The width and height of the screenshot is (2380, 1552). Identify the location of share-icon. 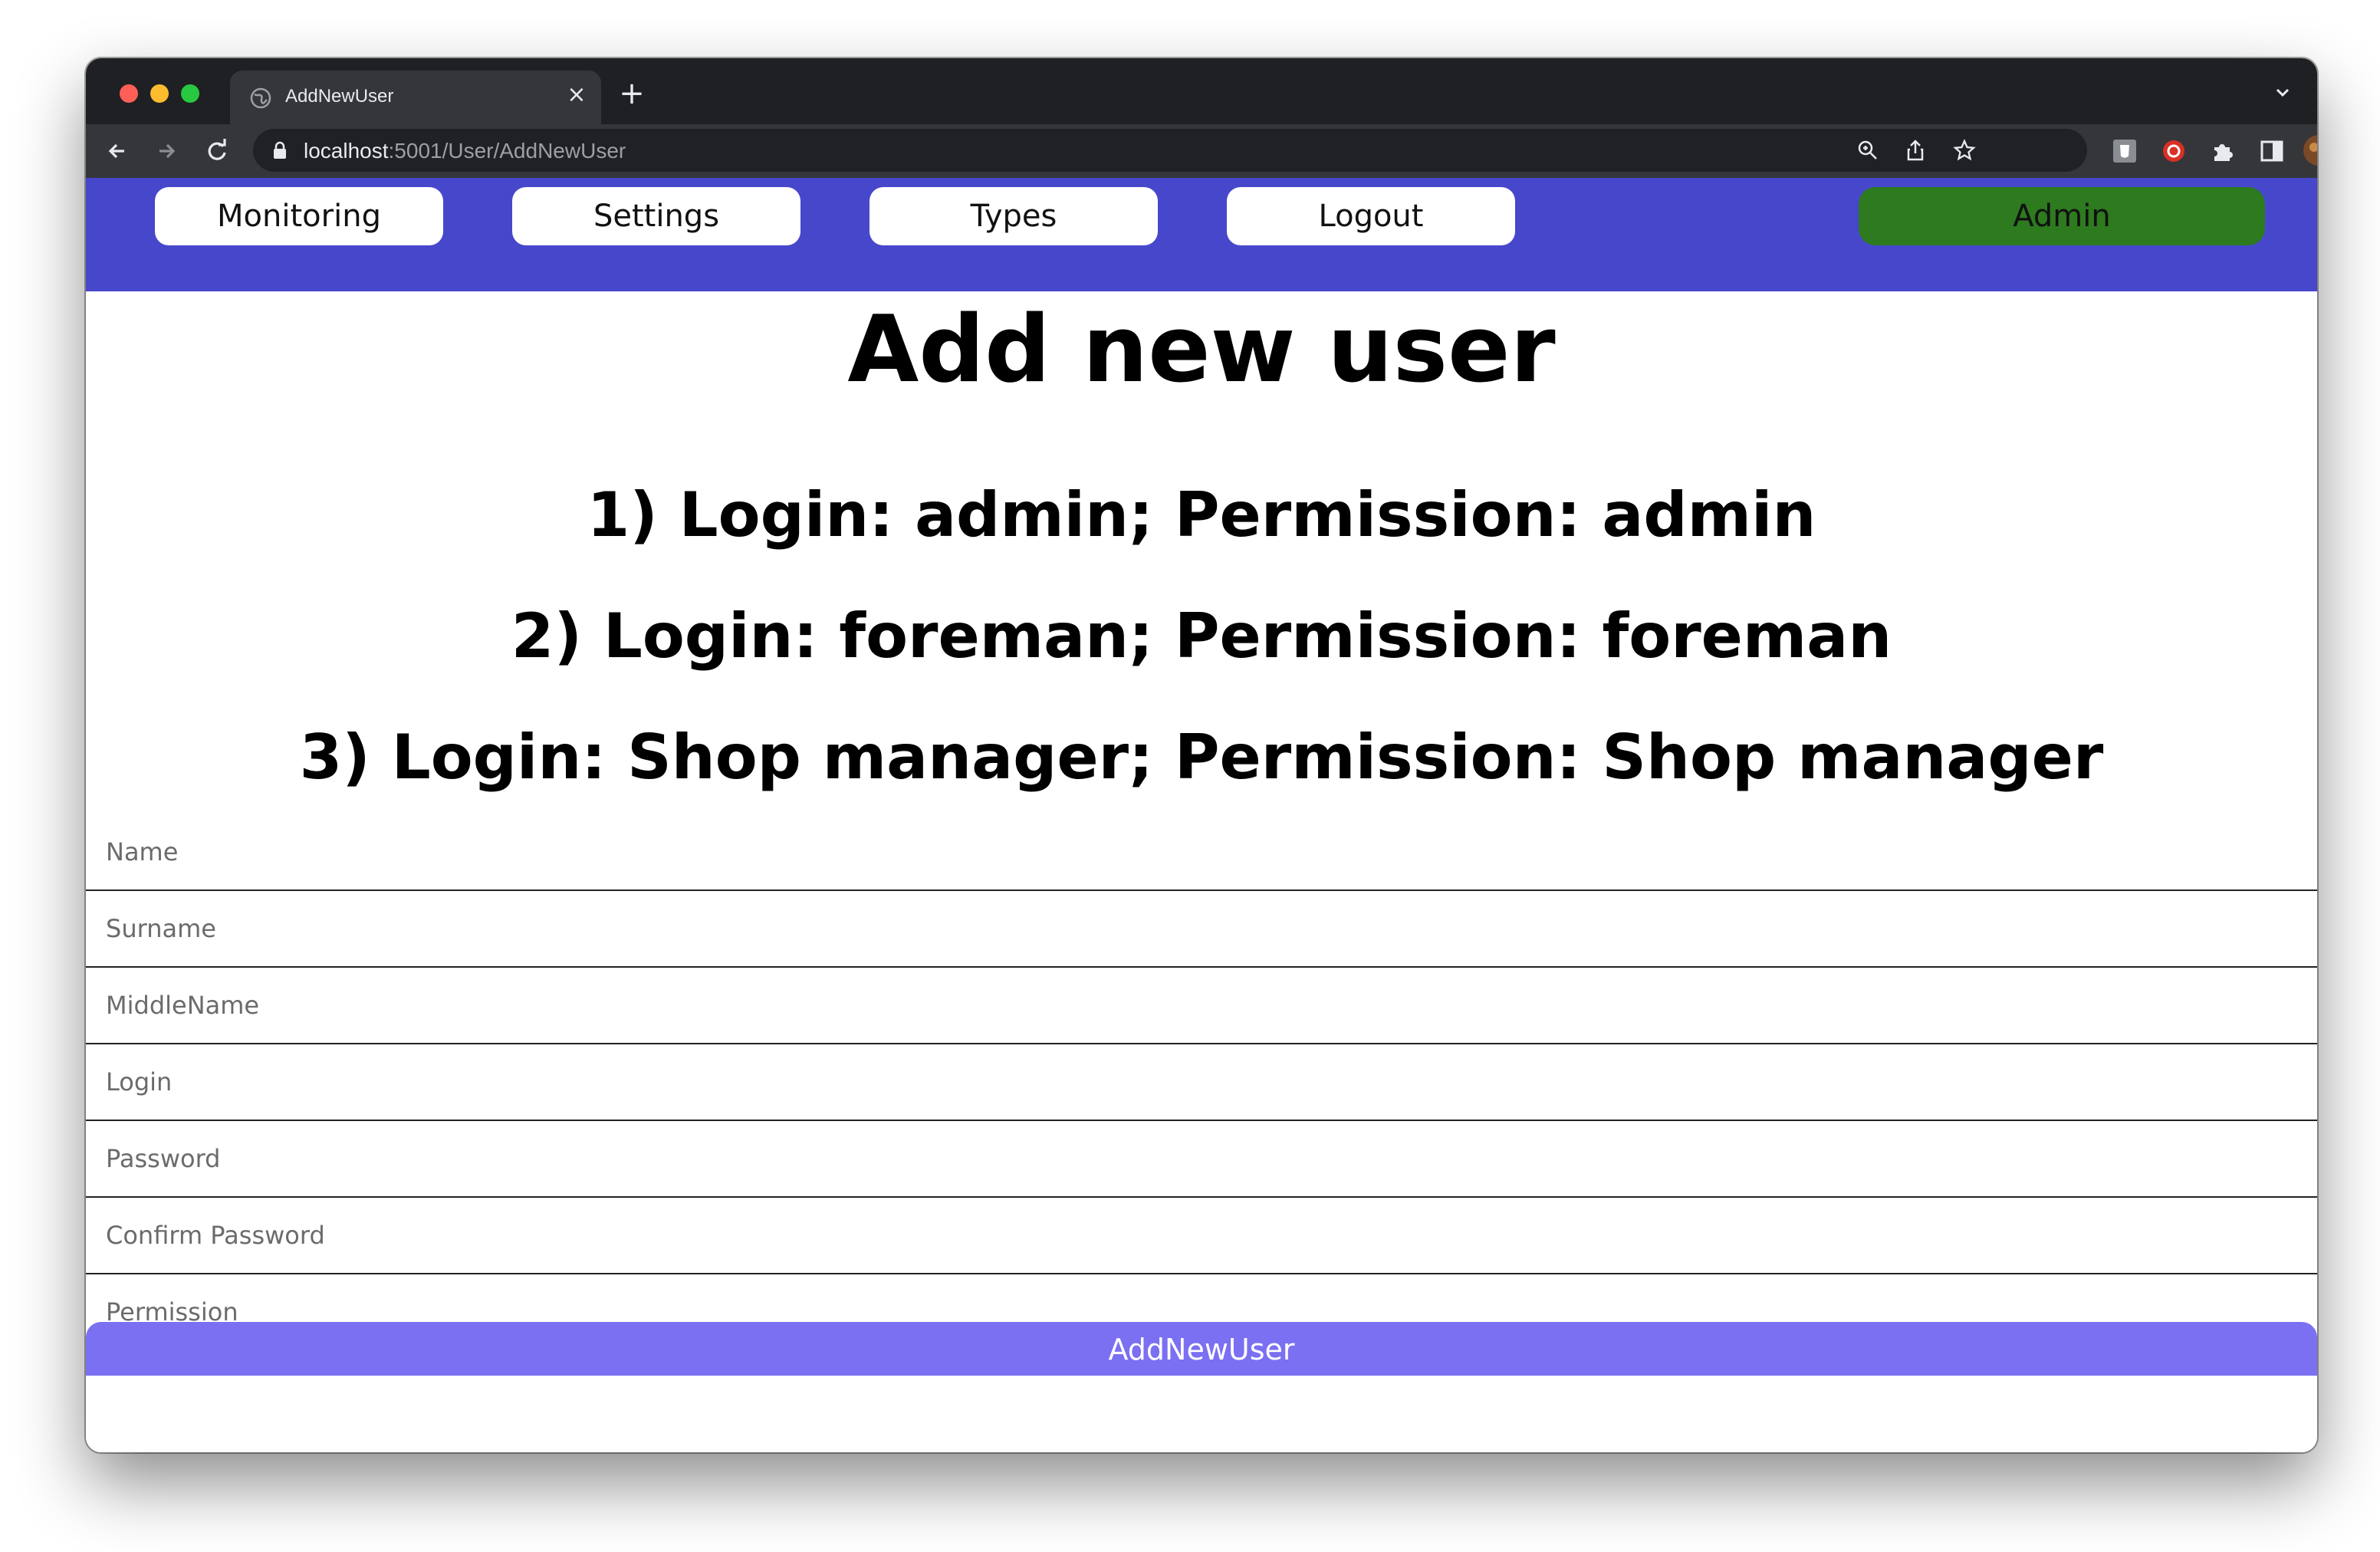
(1915, 150).